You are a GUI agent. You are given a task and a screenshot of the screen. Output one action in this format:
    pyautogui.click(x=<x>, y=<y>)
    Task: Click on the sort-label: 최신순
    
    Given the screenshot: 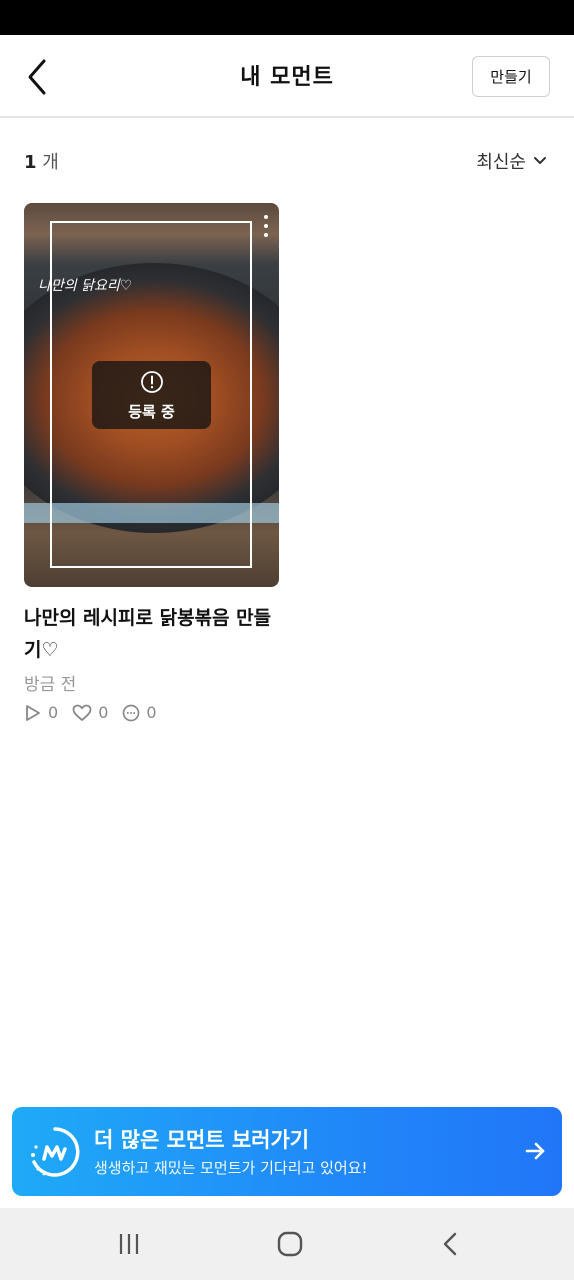 What is the action you would take?
    pyautogui.click(x=501, y=162)
    